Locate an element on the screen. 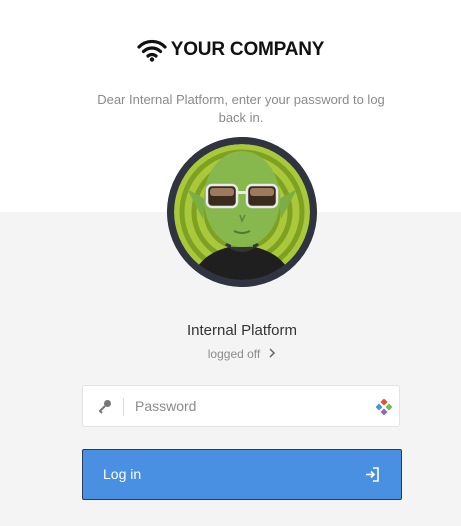 This screenshot has width=461, height=526. wifi-icon is located at coordinates (152, 50).